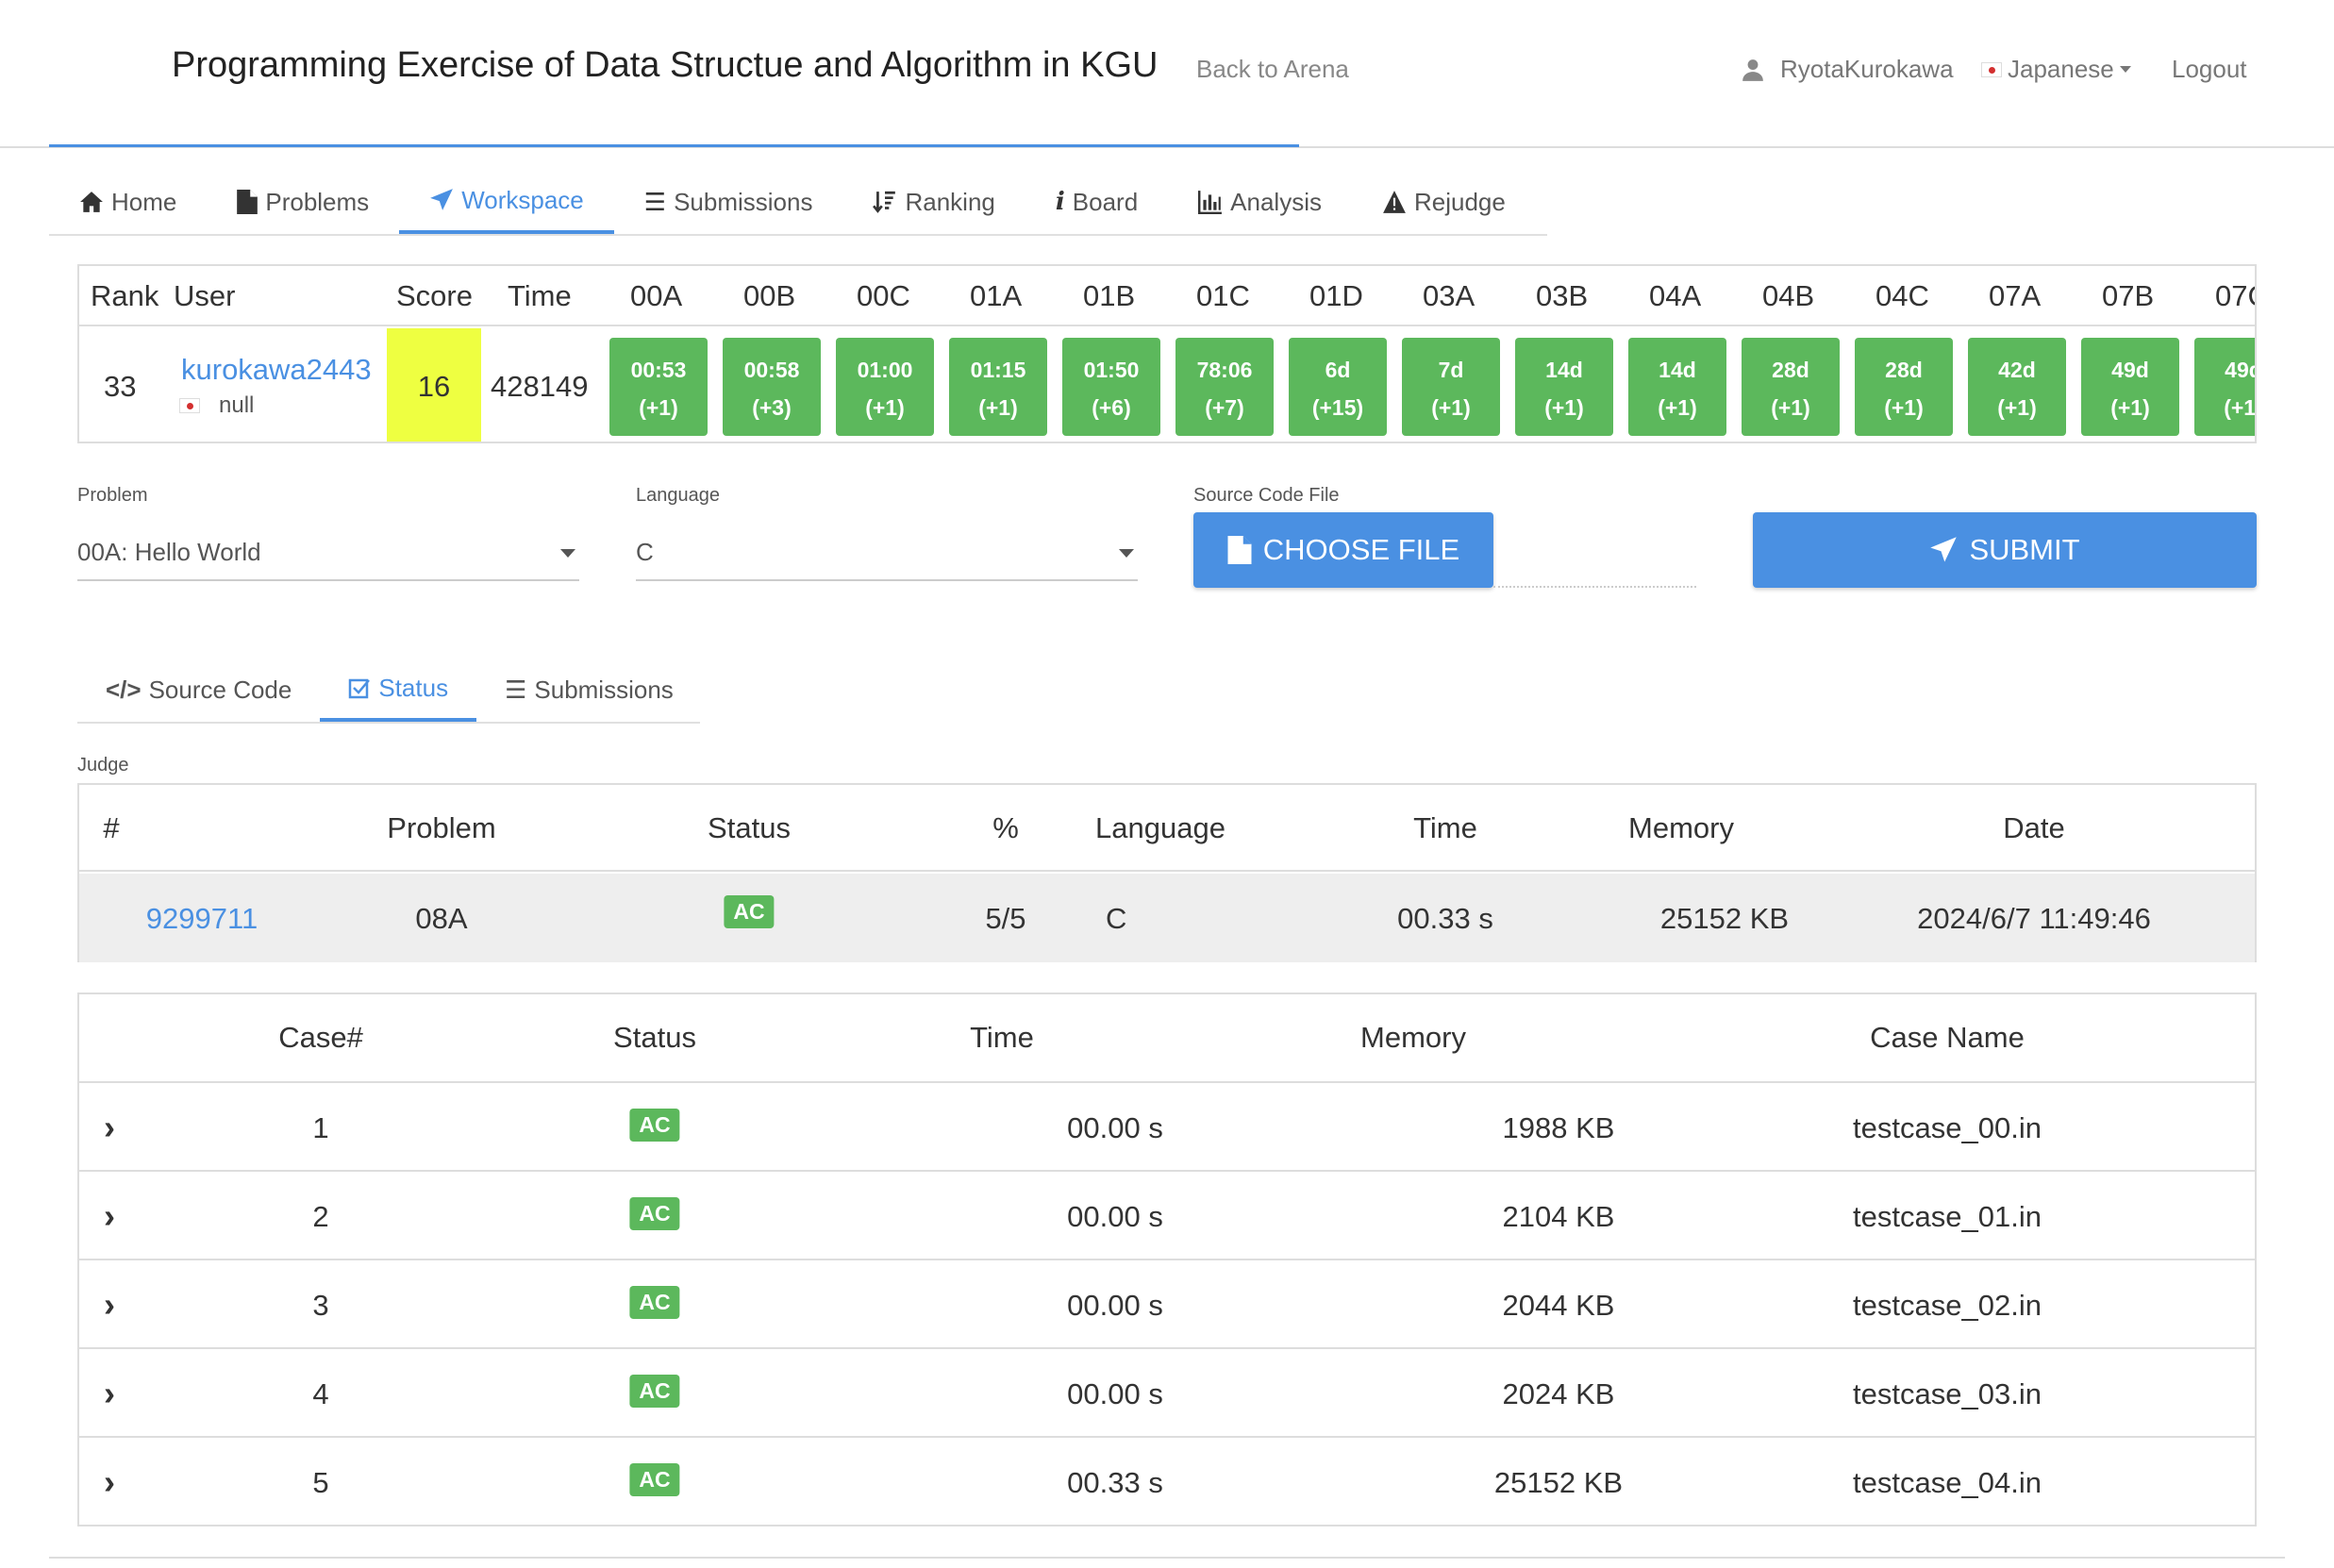 This screenshot has width=2334, height=1568. I want to click on language-dropdown: Japanese, so click(2056, 69).